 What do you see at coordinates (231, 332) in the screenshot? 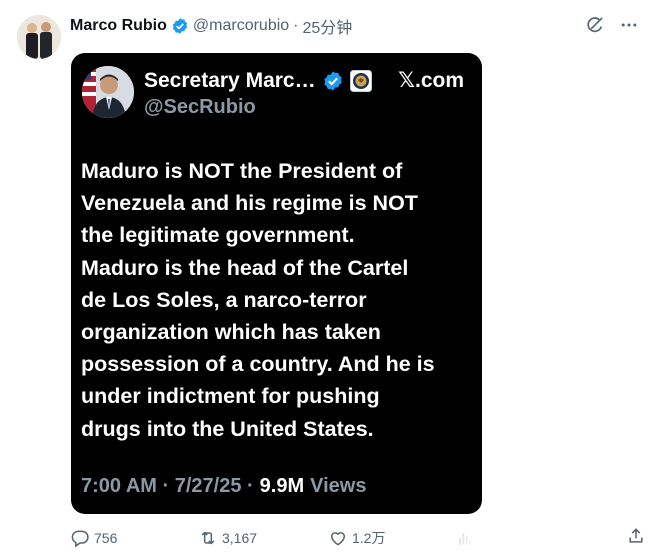
I see `text-line: organization which has taken` at bounding box center [231, 332].